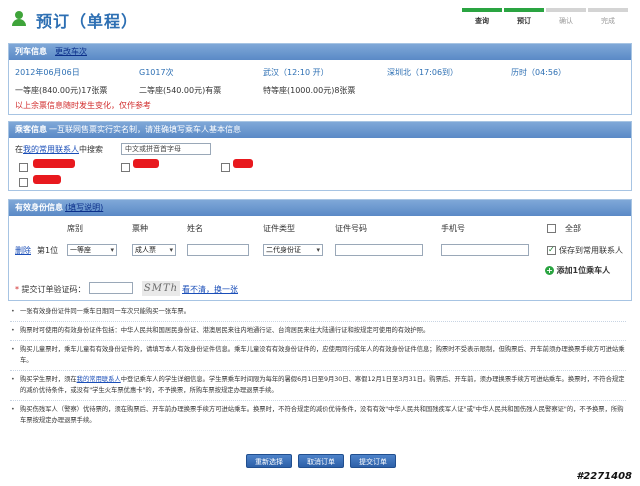 This screenshot has width=640, height=486. Describe the element at coordinates (111, 288) in the screenshot. I see `captcha-input` at that location.